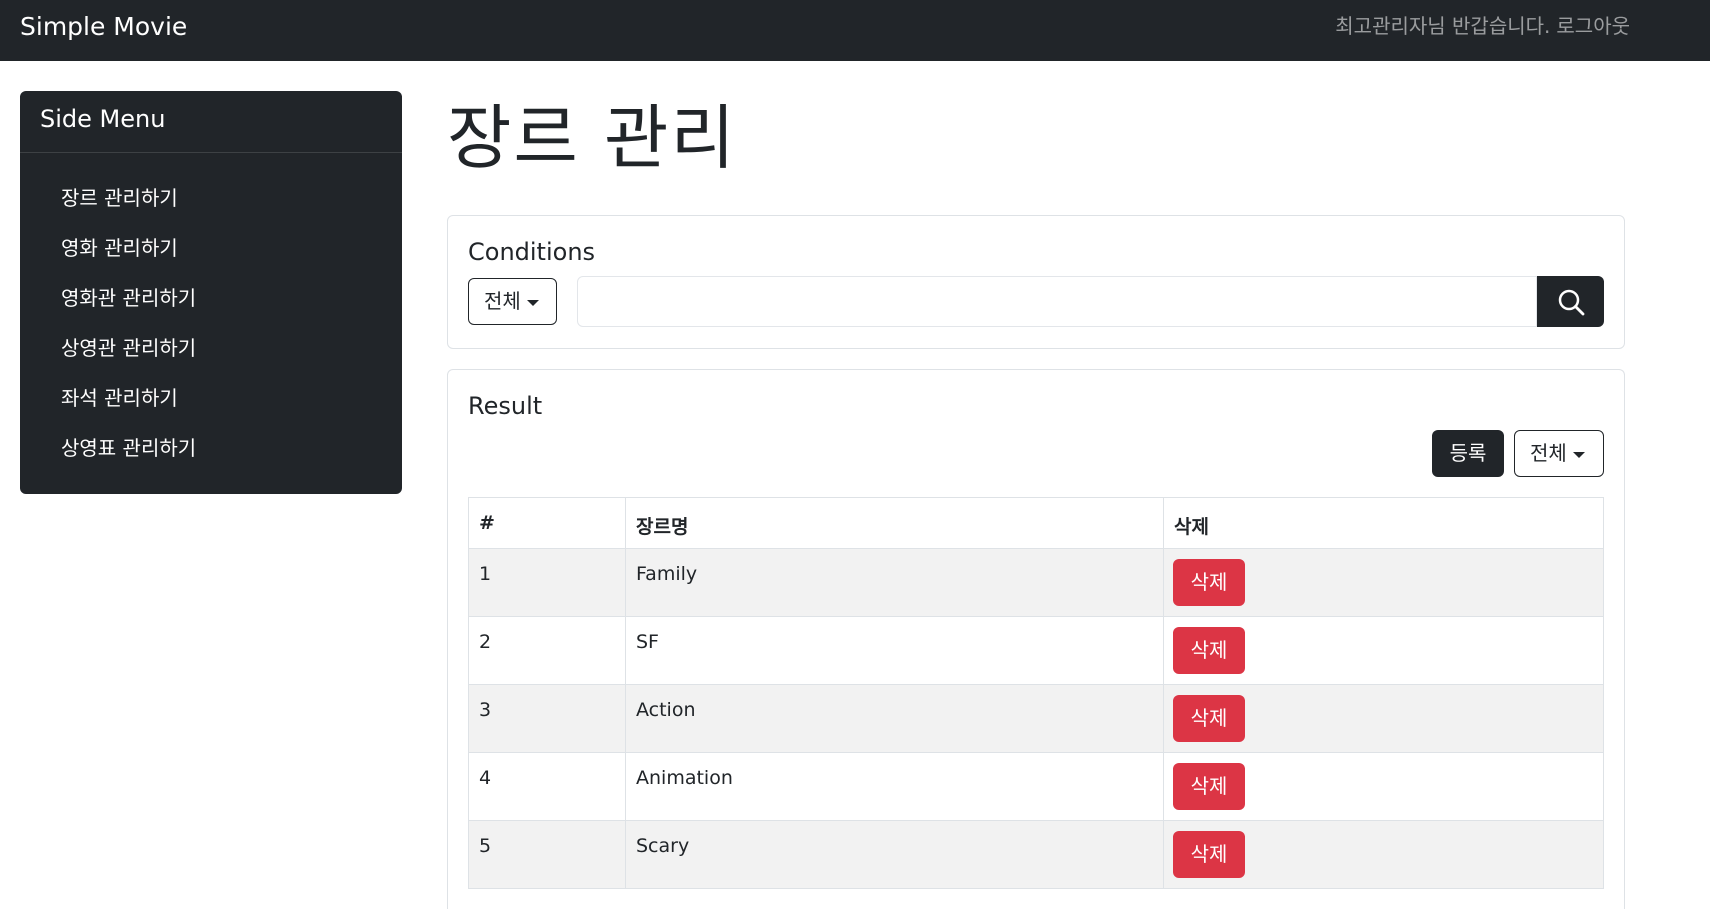 The height and width of the screenshot is (909, 1710). I want to click on row-genre-name: Family, so click(894, 582).